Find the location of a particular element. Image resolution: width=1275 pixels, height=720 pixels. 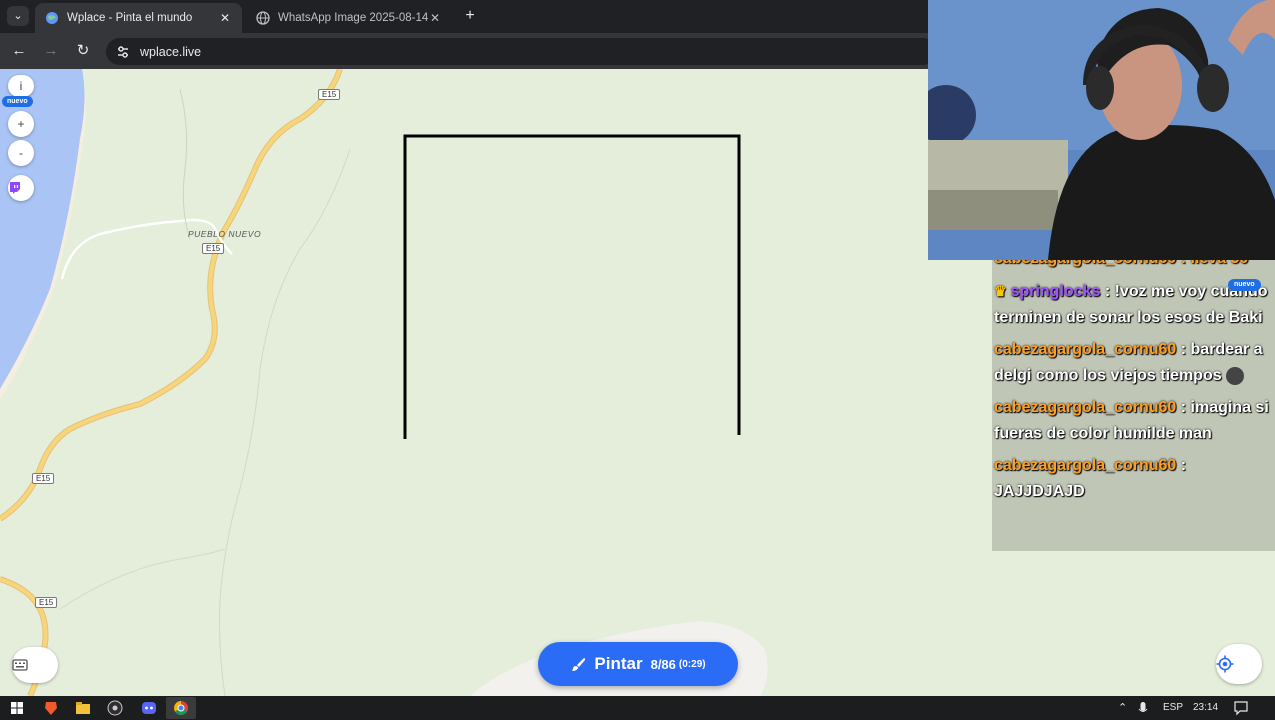

minus-icon: - is located at coordinates (21, 153).